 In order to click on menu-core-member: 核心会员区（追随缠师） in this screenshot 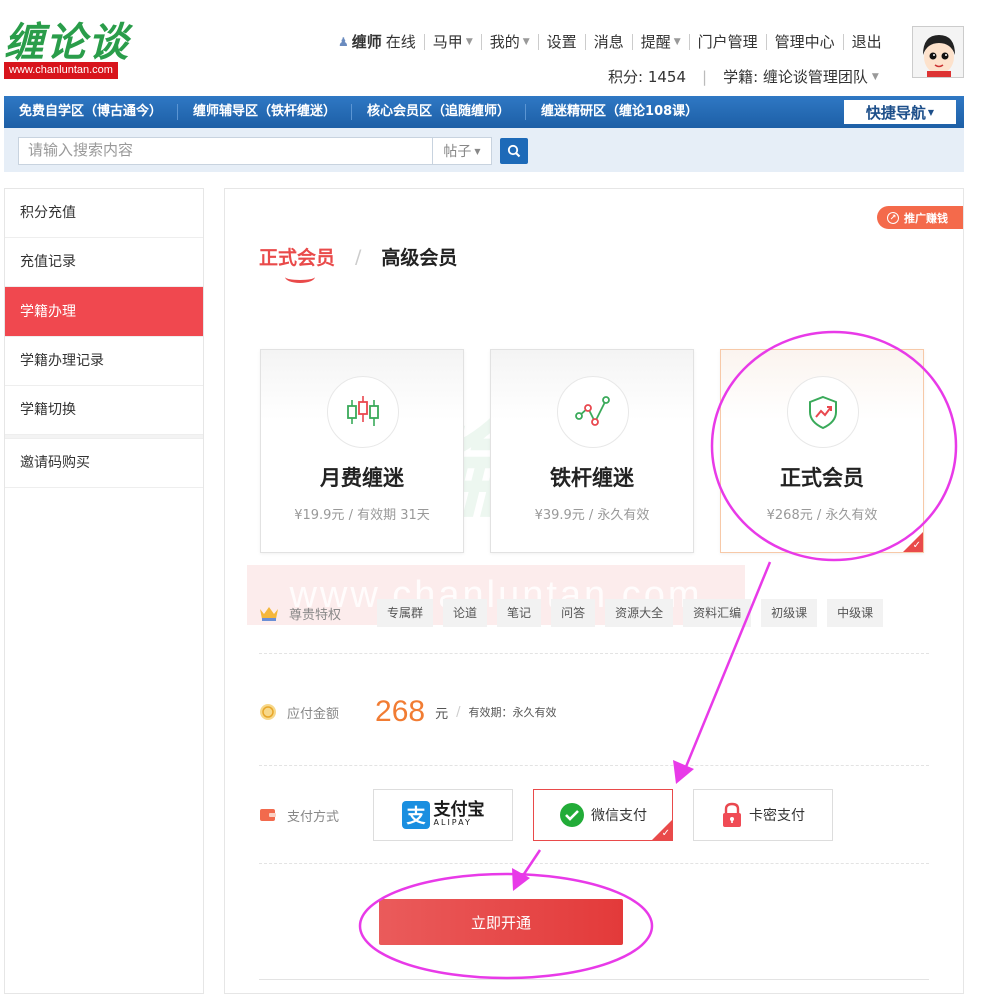, I will do `click(439, 112)`.